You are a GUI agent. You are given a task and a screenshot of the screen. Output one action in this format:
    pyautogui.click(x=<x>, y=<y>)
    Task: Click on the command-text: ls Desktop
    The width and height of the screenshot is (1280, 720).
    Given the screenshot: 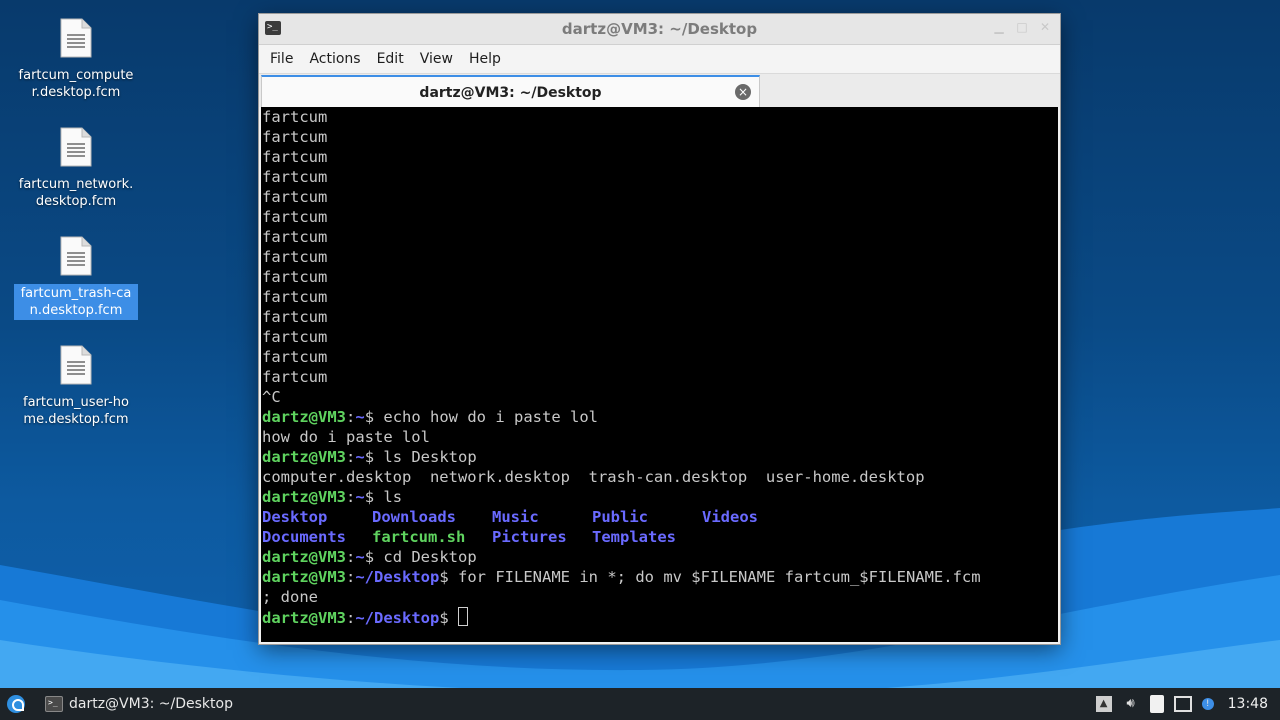 What is the action you would take?
    pyautogui.click(x=430, y=457)
    